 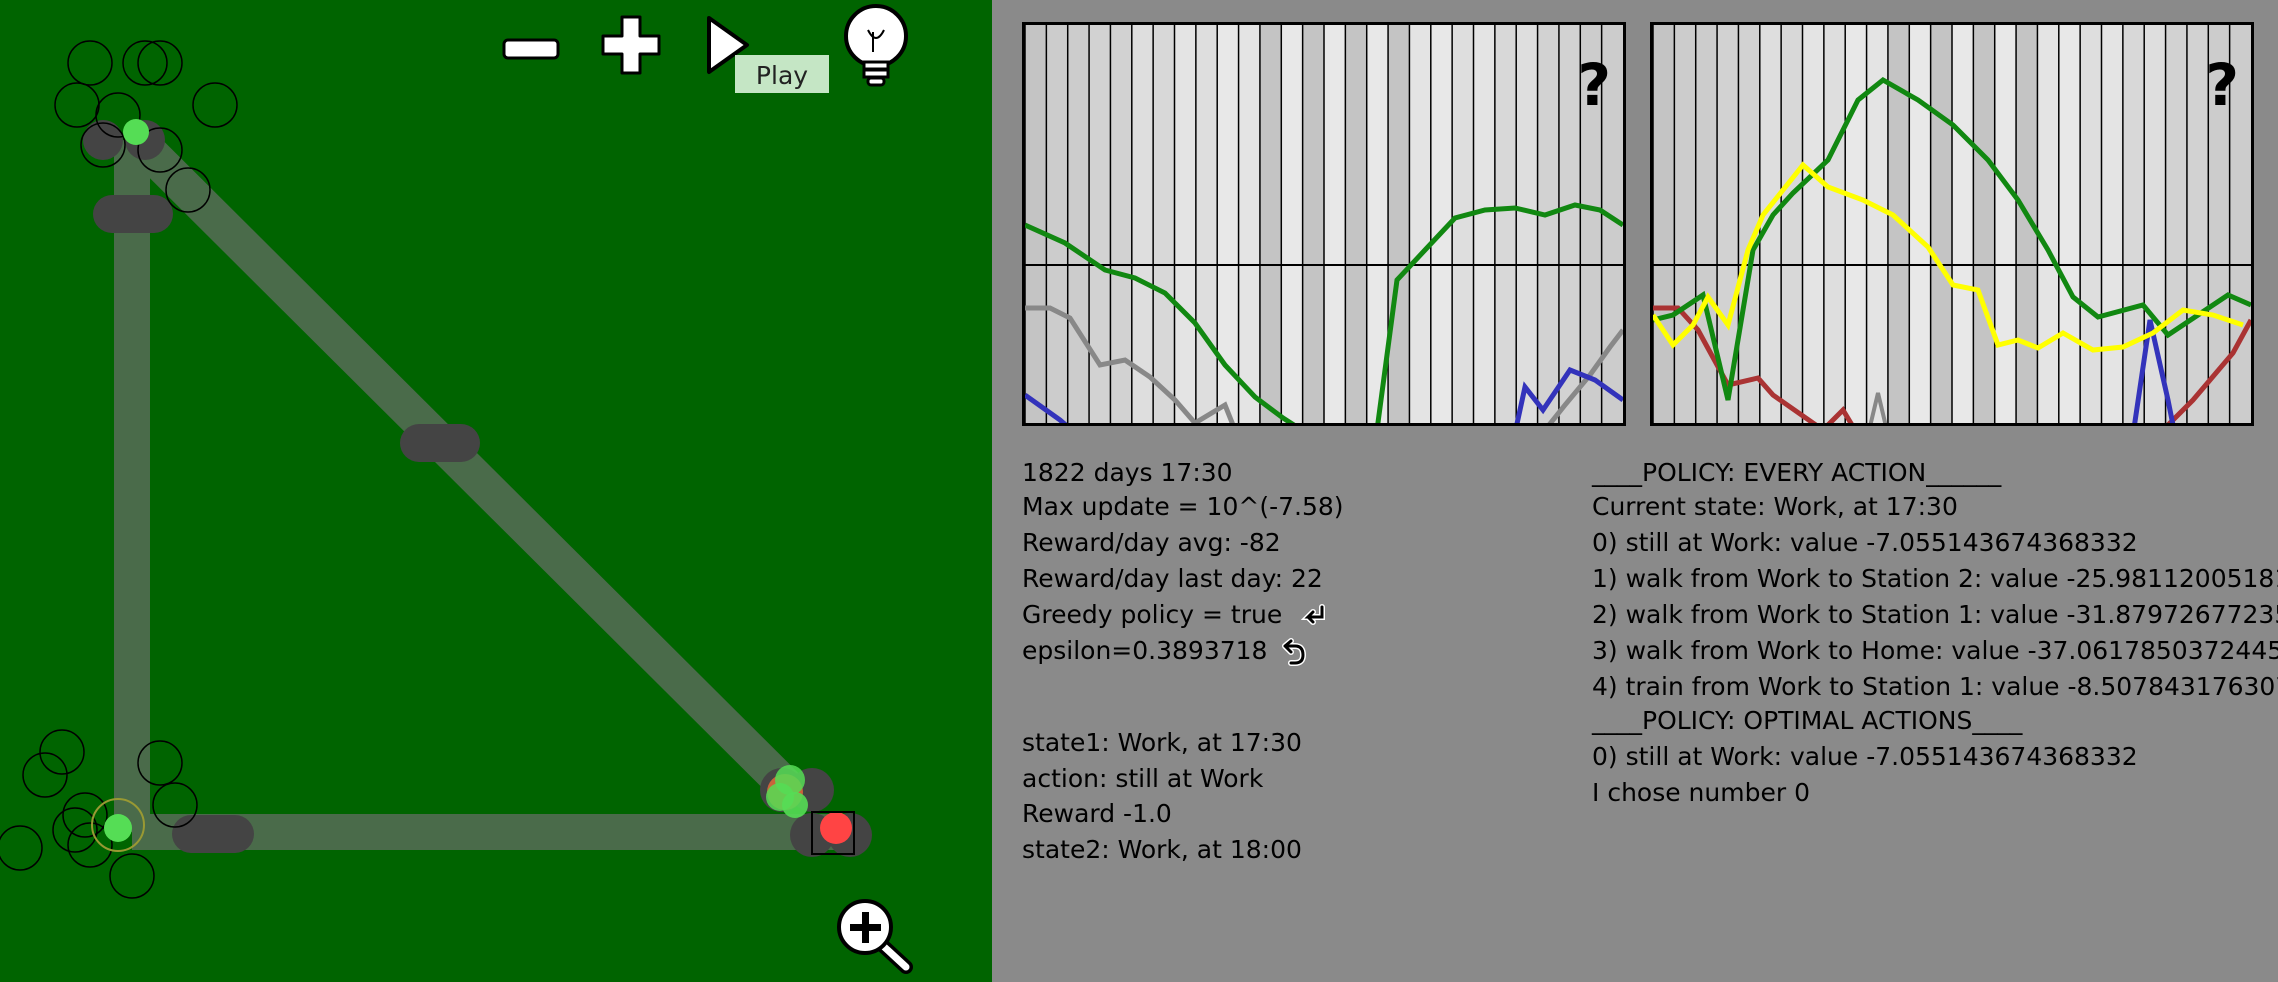 I want to click on policy-optimal-header: ____POLICY: OPTIMAL ACTIONS____, so click(x=1807, y=720).